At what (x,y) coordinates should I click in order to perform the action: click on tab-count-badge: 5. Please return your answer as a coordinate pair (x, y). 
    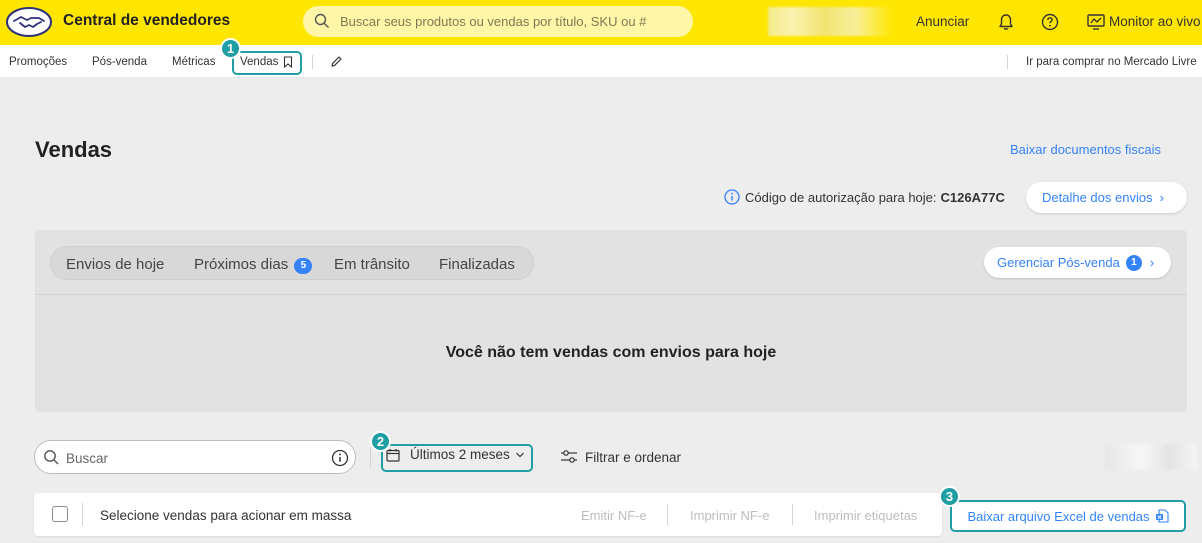
    Looking at the image, I should click on (303, 265).